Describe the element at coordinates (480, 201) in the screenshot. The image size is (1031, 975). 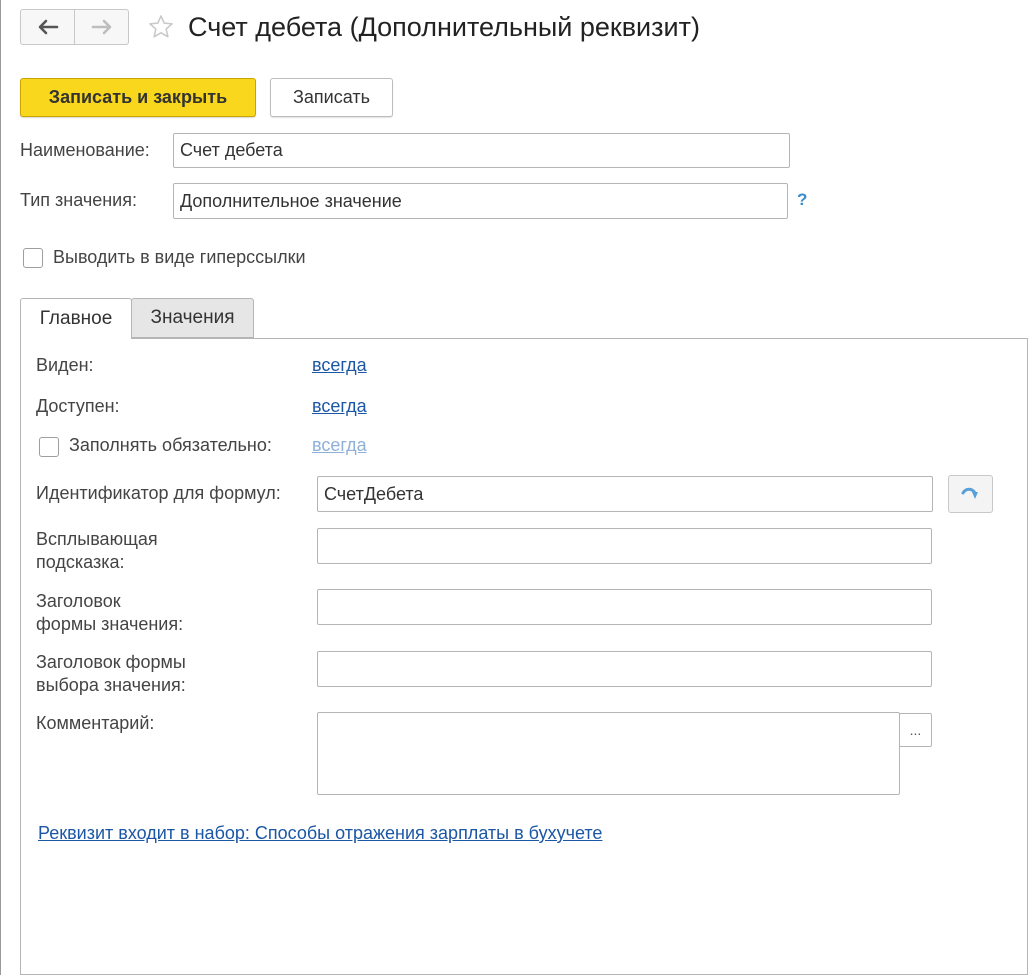
I see `value-type-input: Дополнительное значение` at that location.